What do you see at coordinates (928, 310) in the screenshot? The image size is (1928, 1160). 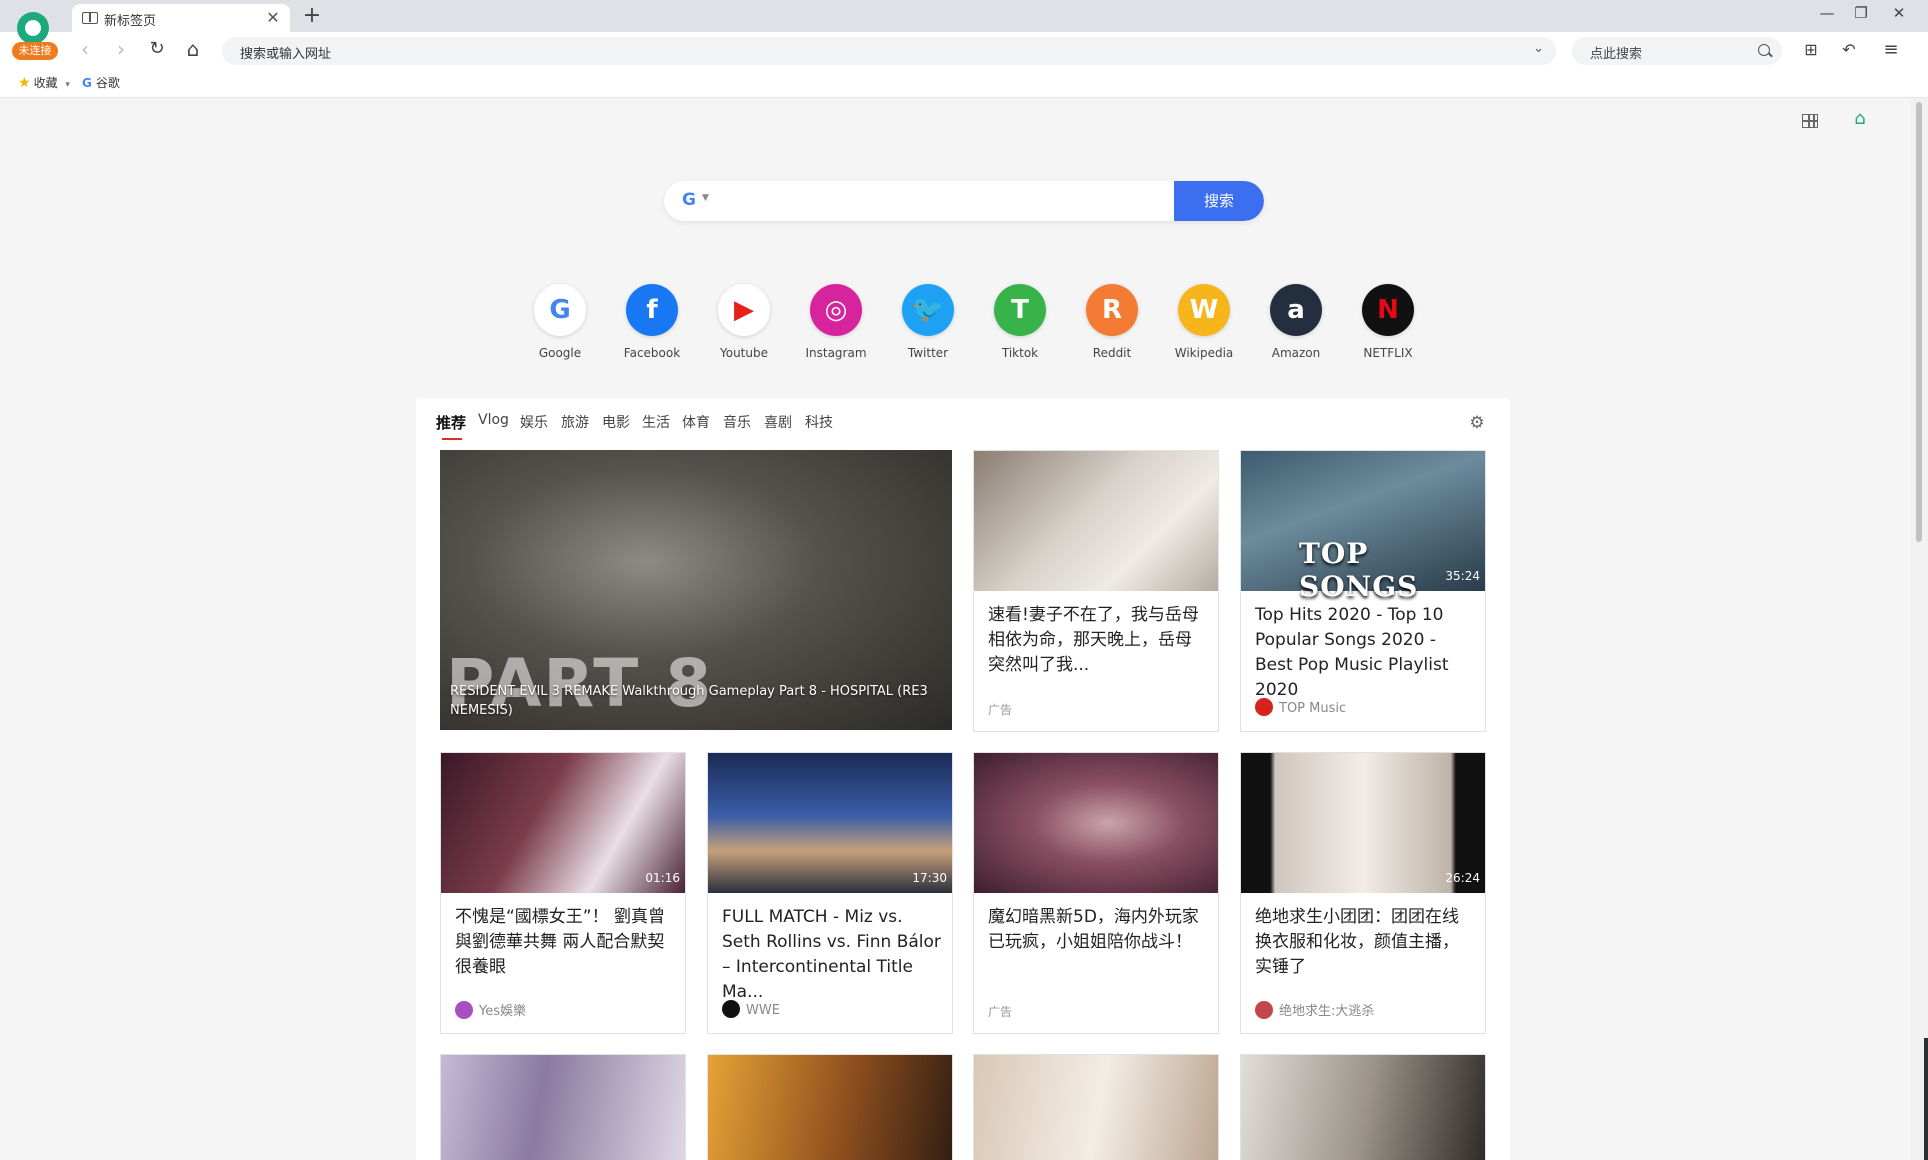 I see `twitter-icon: 🐦` at bounding box center [928, 310].